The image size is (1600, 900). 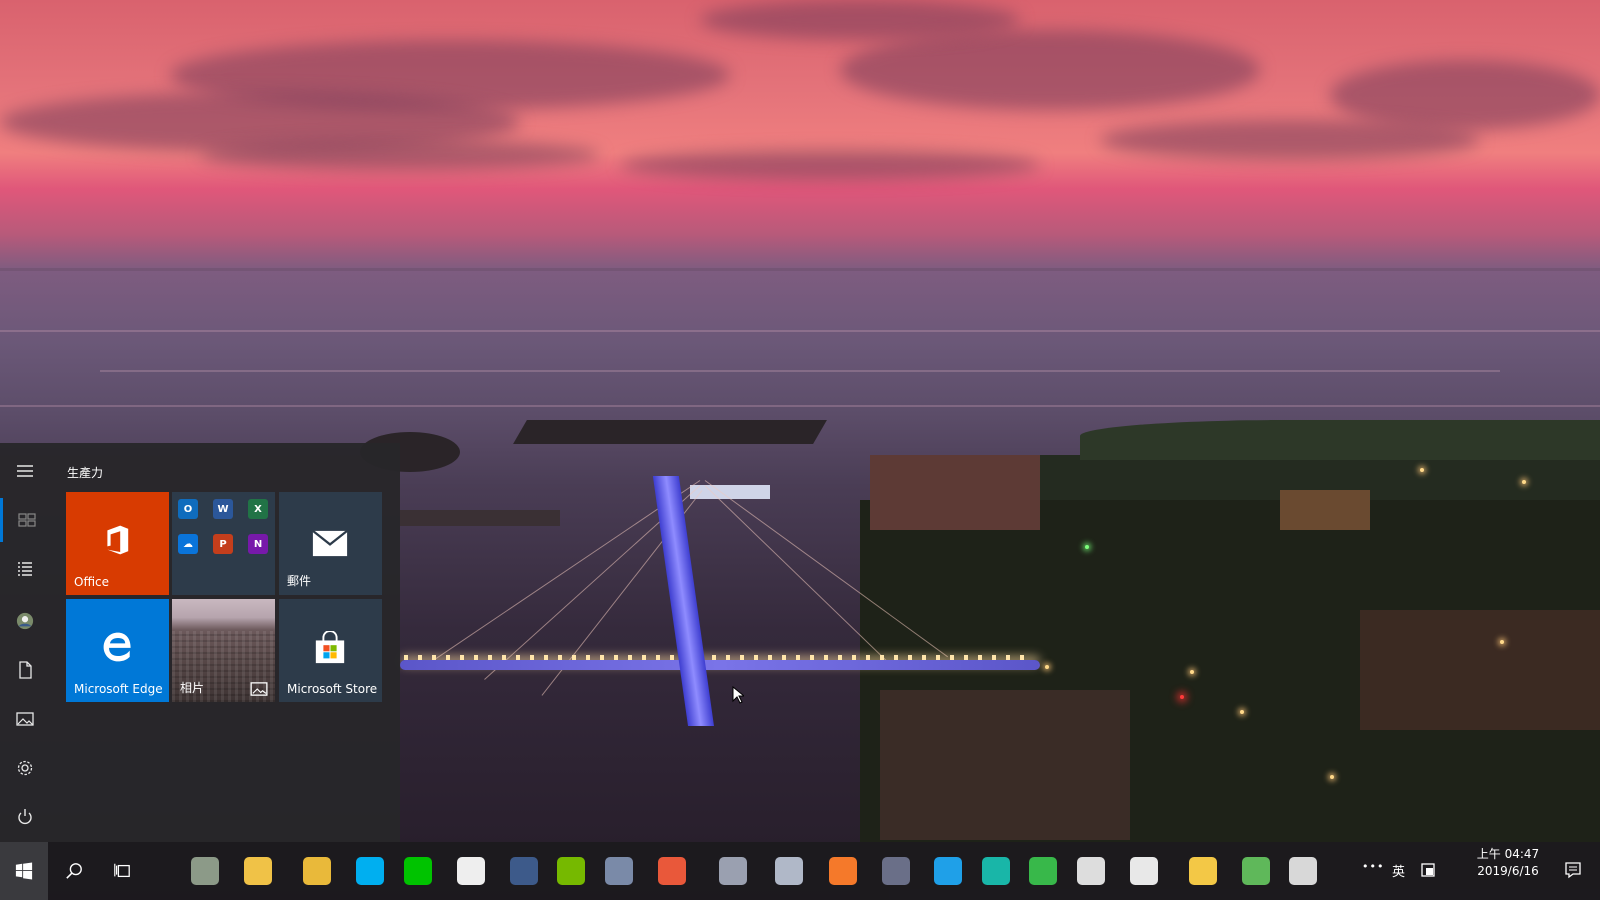 I want to click on task-view-button, so click(x=122, y=871).